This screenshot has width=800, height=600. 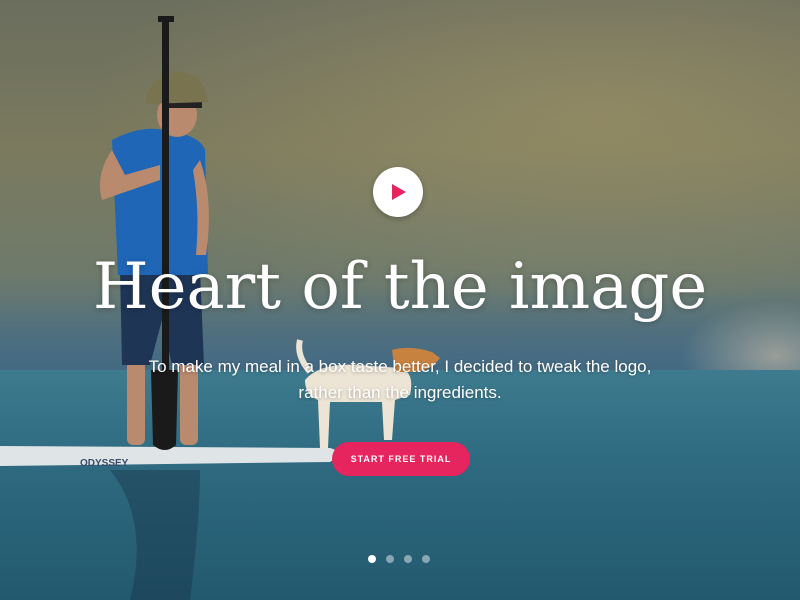 I want to click on man-hat, so click(x=176, y=88).